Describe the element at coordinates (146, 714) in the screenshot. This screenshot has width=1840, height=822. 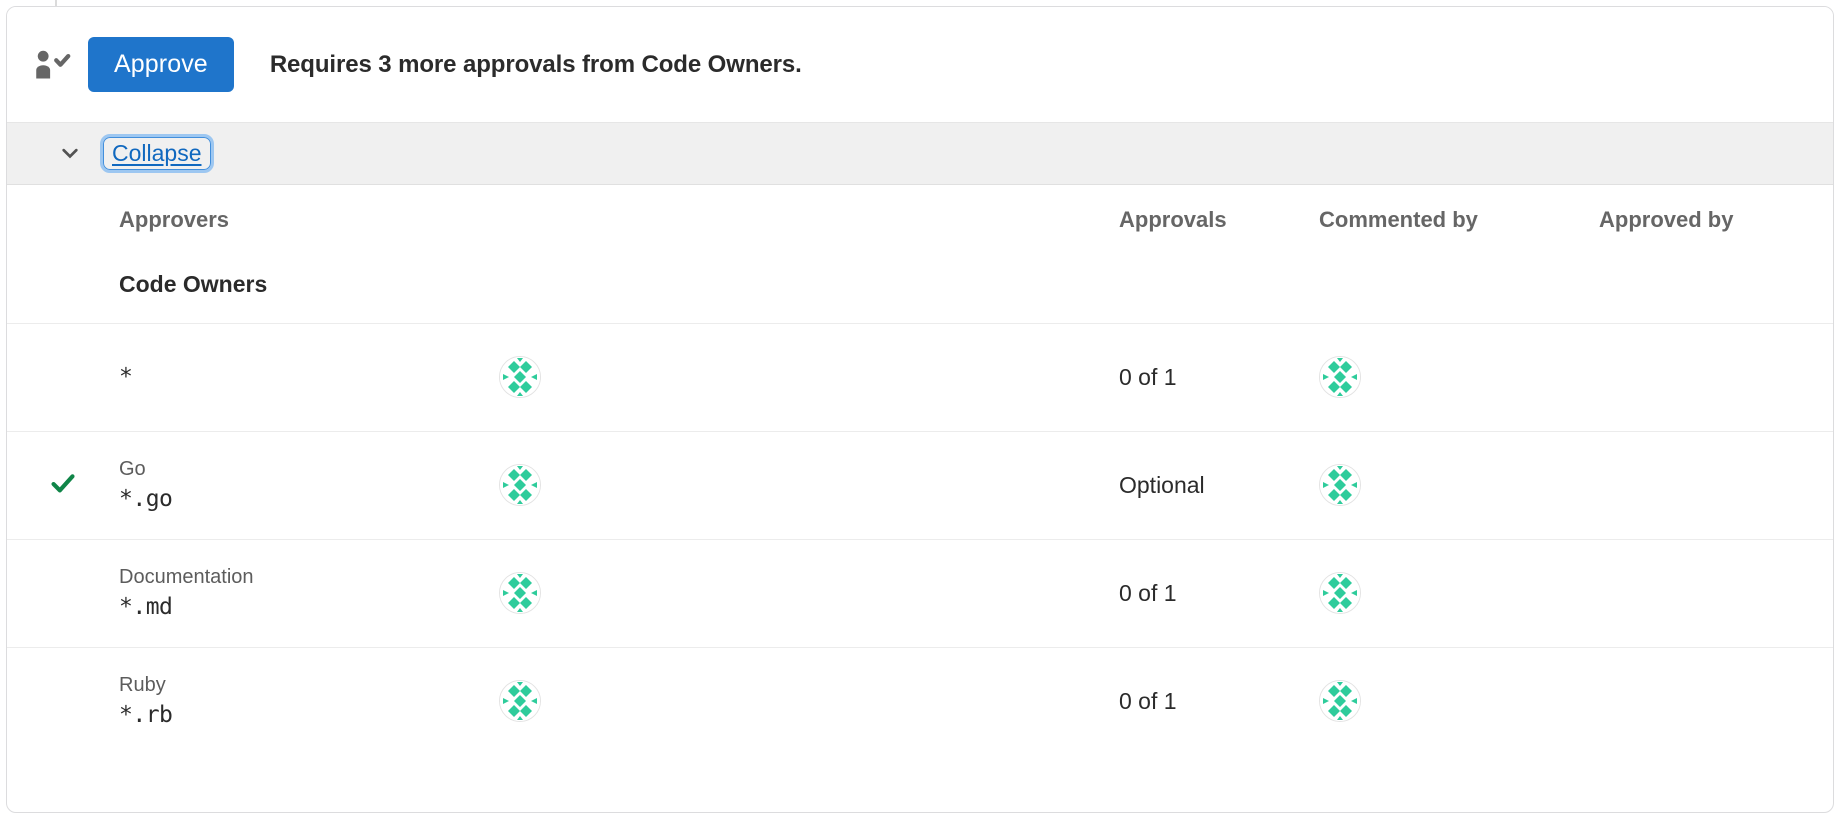
I see `approver-rule-pattern: *.rb` at that location.